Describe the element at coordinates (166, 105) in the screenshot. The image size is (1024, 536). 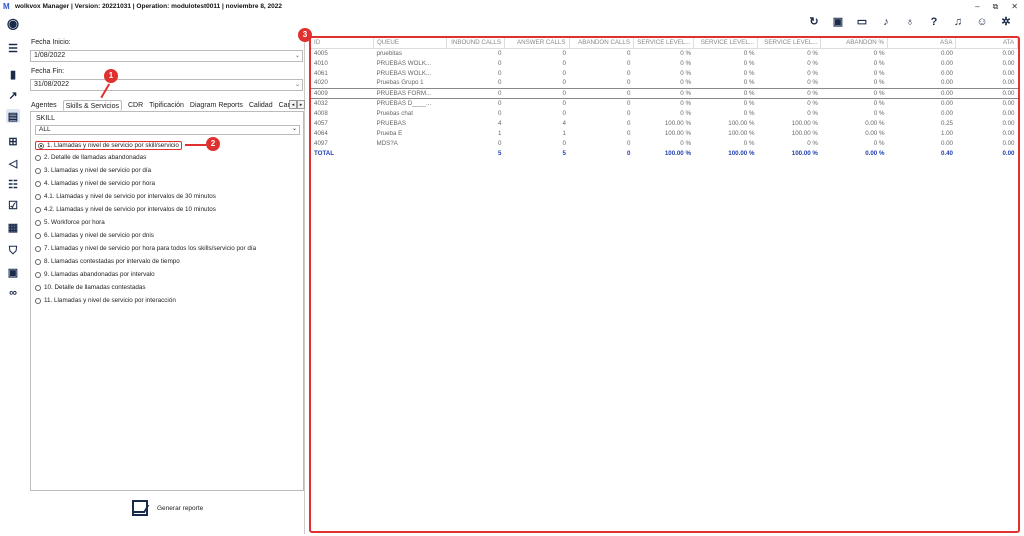
I see `tab-tipificacion: Tipificación` at that location.